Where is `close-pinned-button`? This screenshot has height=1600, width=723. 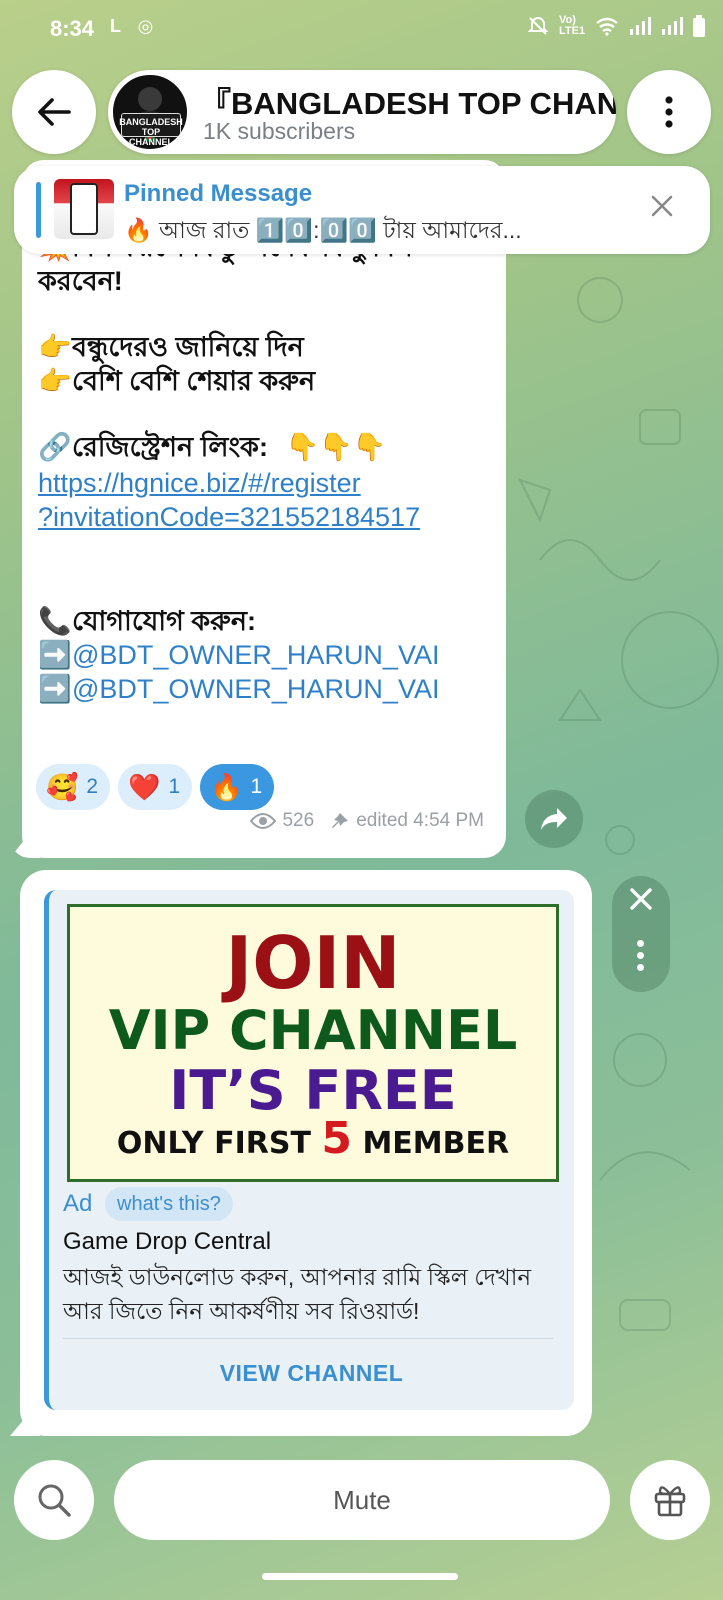 close-pinned-button is located at coordinates (662, 209).